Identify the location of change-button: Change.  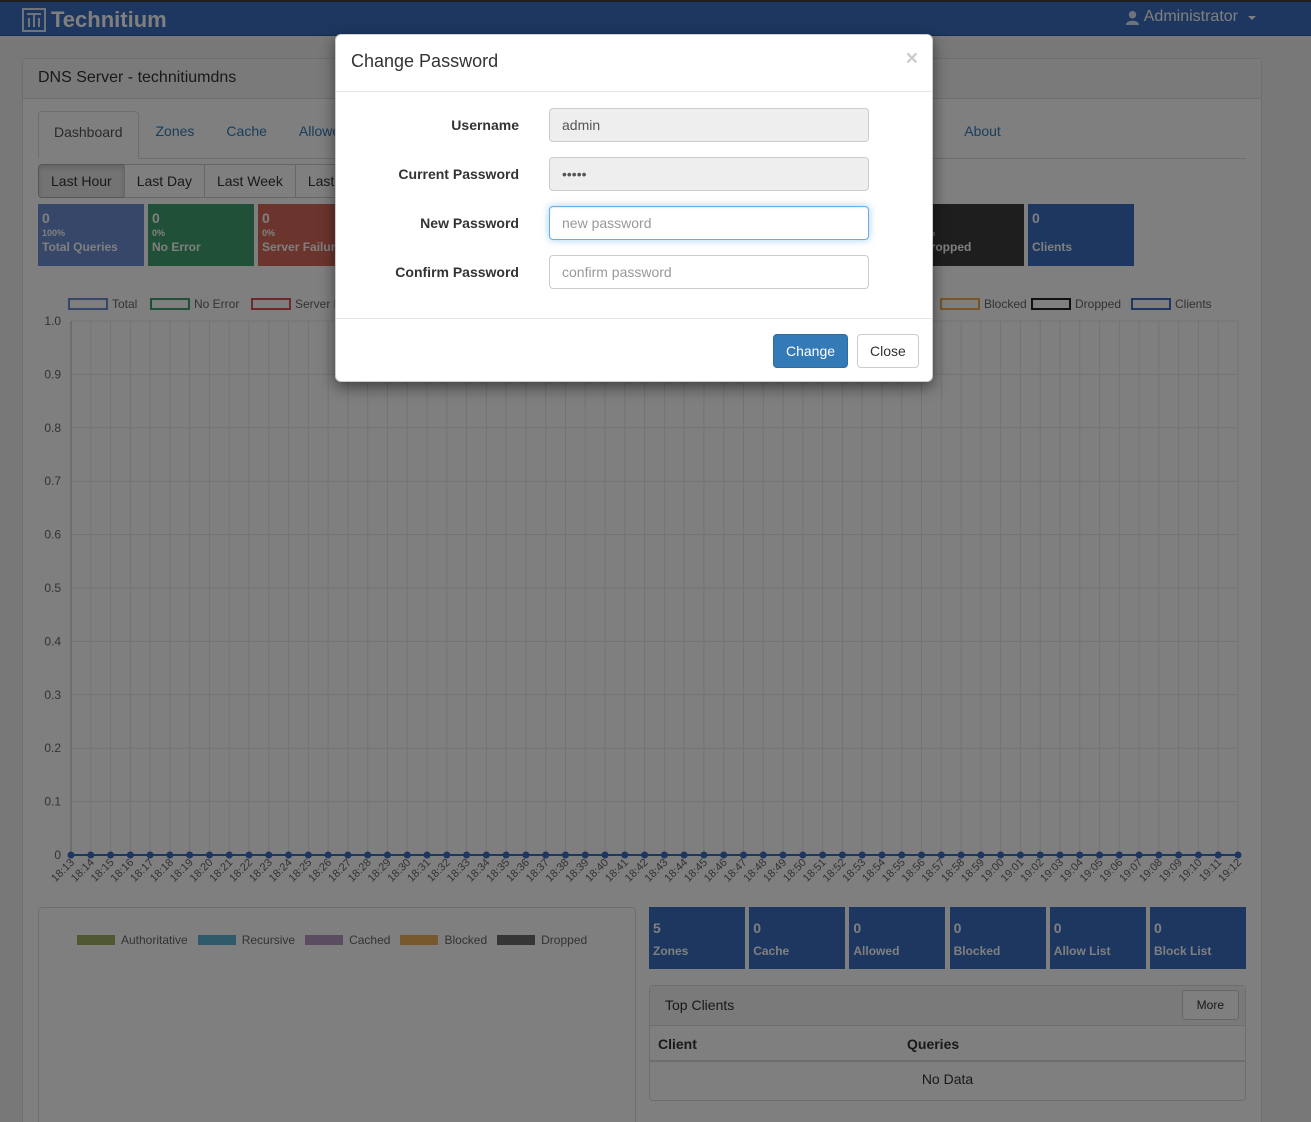
(811, 351).